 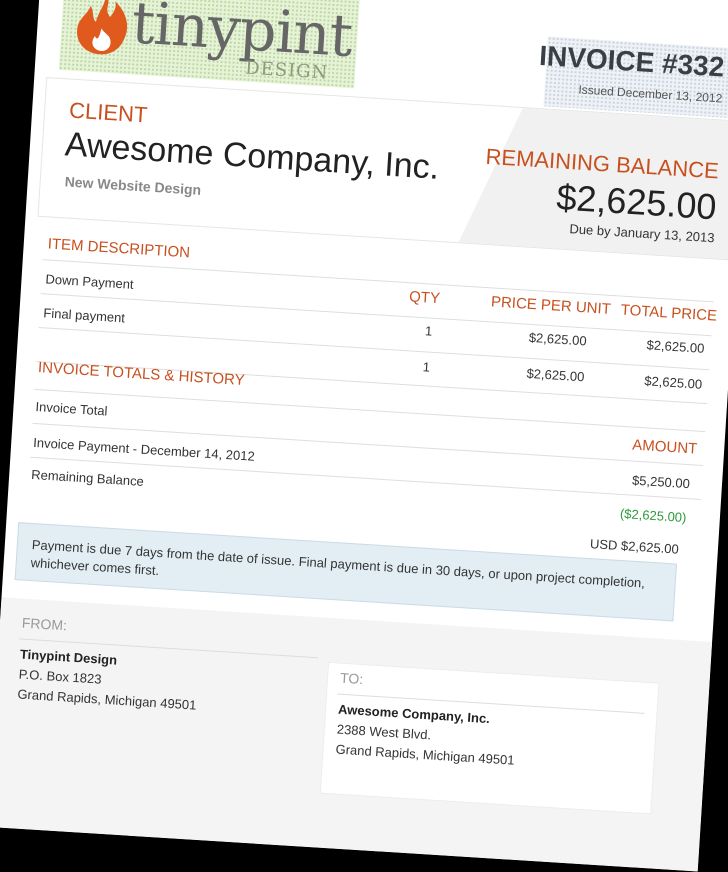 What do you see at coordinates (384, 732) in the screenshot?
I see `to-address-line: 2388 West Blvd.` at bounding box center [384, 732].